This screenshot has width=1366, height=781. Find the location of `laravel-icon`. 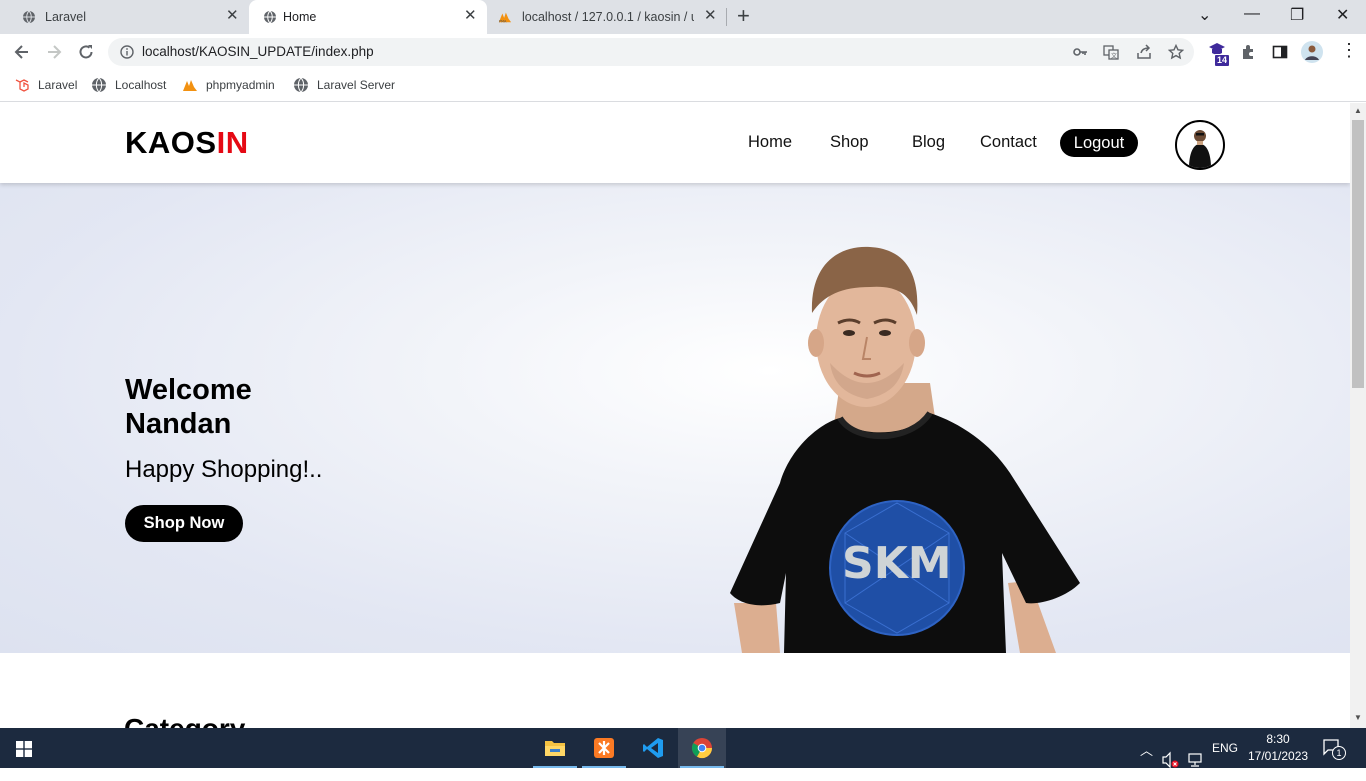

laravel-icon is located at coordinates (22, 85).